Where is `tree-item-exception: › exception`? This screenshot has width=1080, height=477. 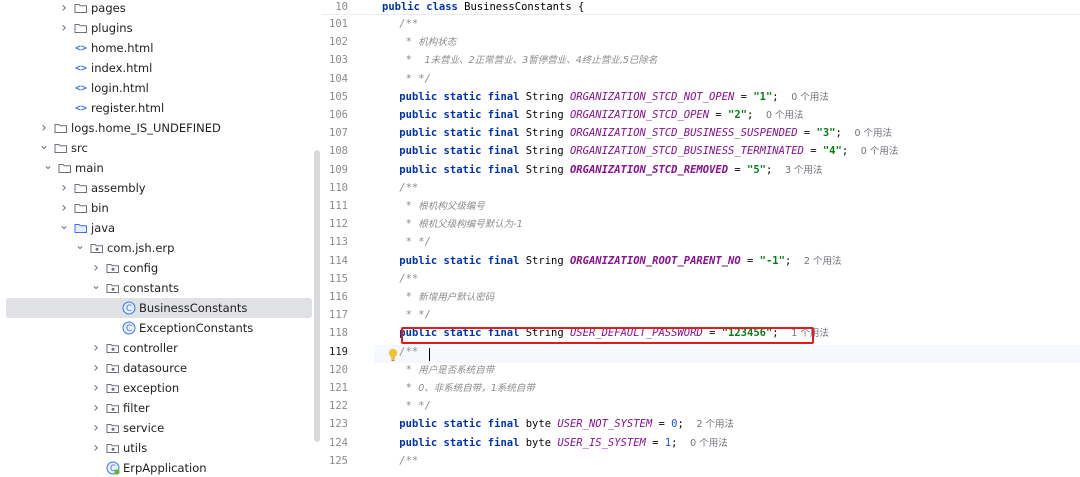
tree-item-exception: › exception is located at coordinates (161, 388).